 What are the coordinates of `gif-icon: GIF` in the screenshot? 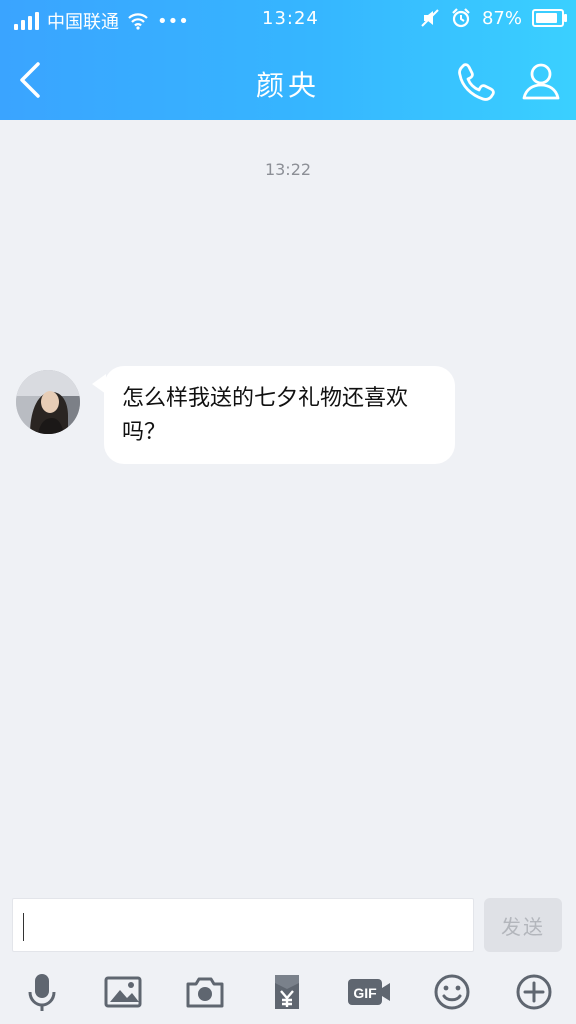 It's located at (369, 992).